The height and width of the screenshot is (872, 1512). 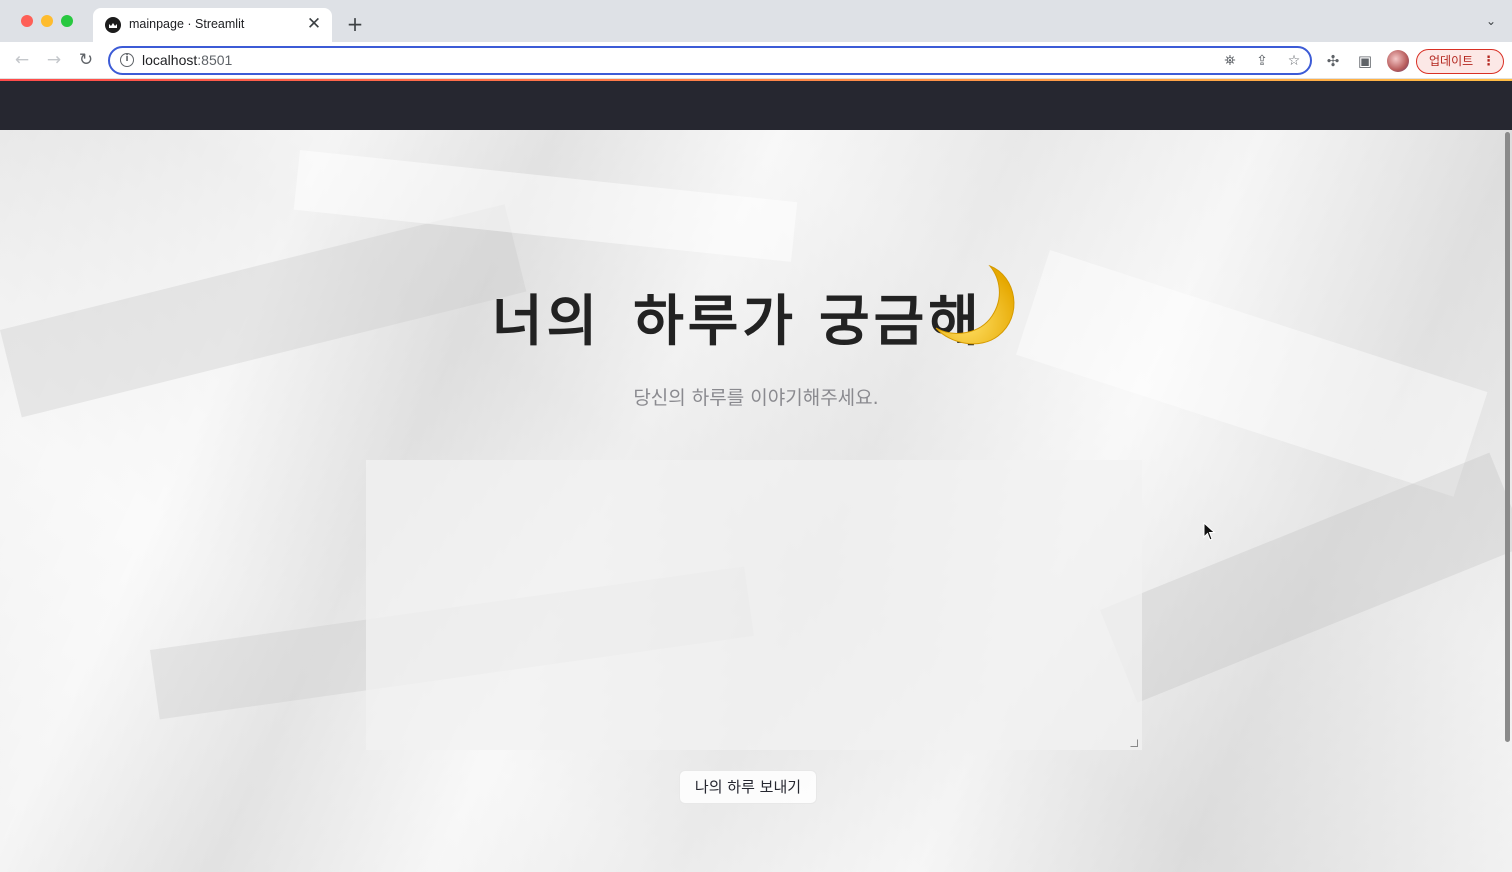 I want to click on extensions-puzzle-icon: ✣, so click(x=1333, y=61).